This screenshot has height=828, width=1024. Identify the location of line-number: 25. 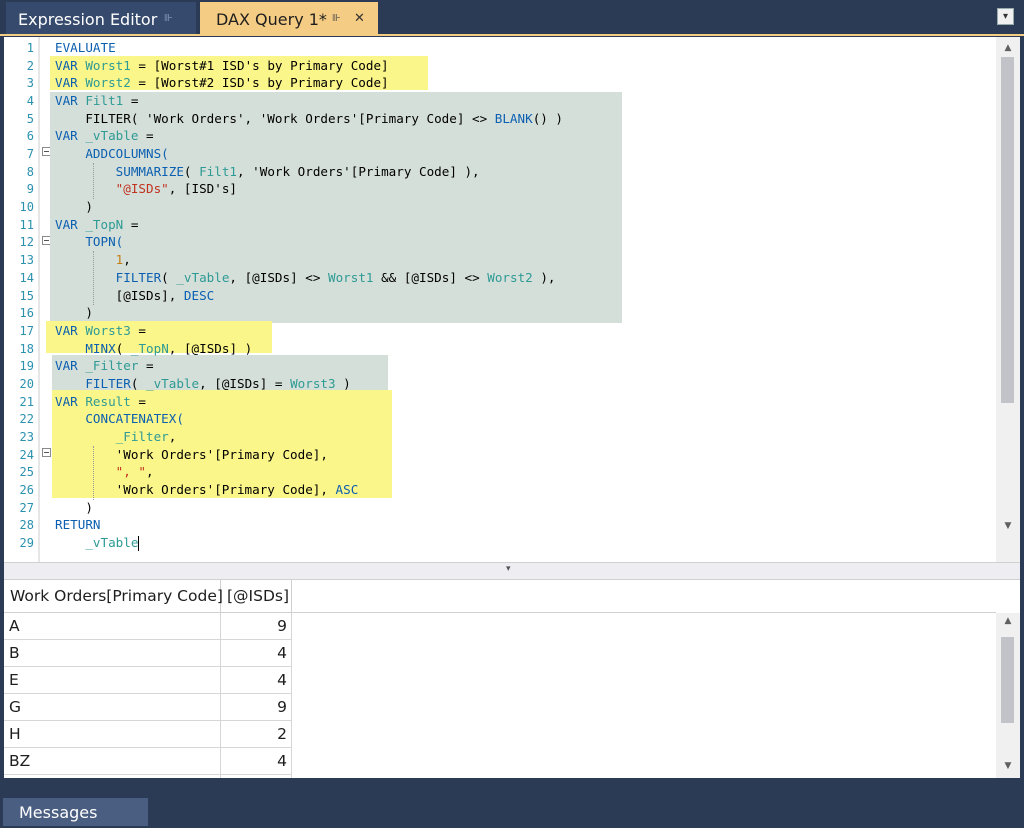
(26, 472).